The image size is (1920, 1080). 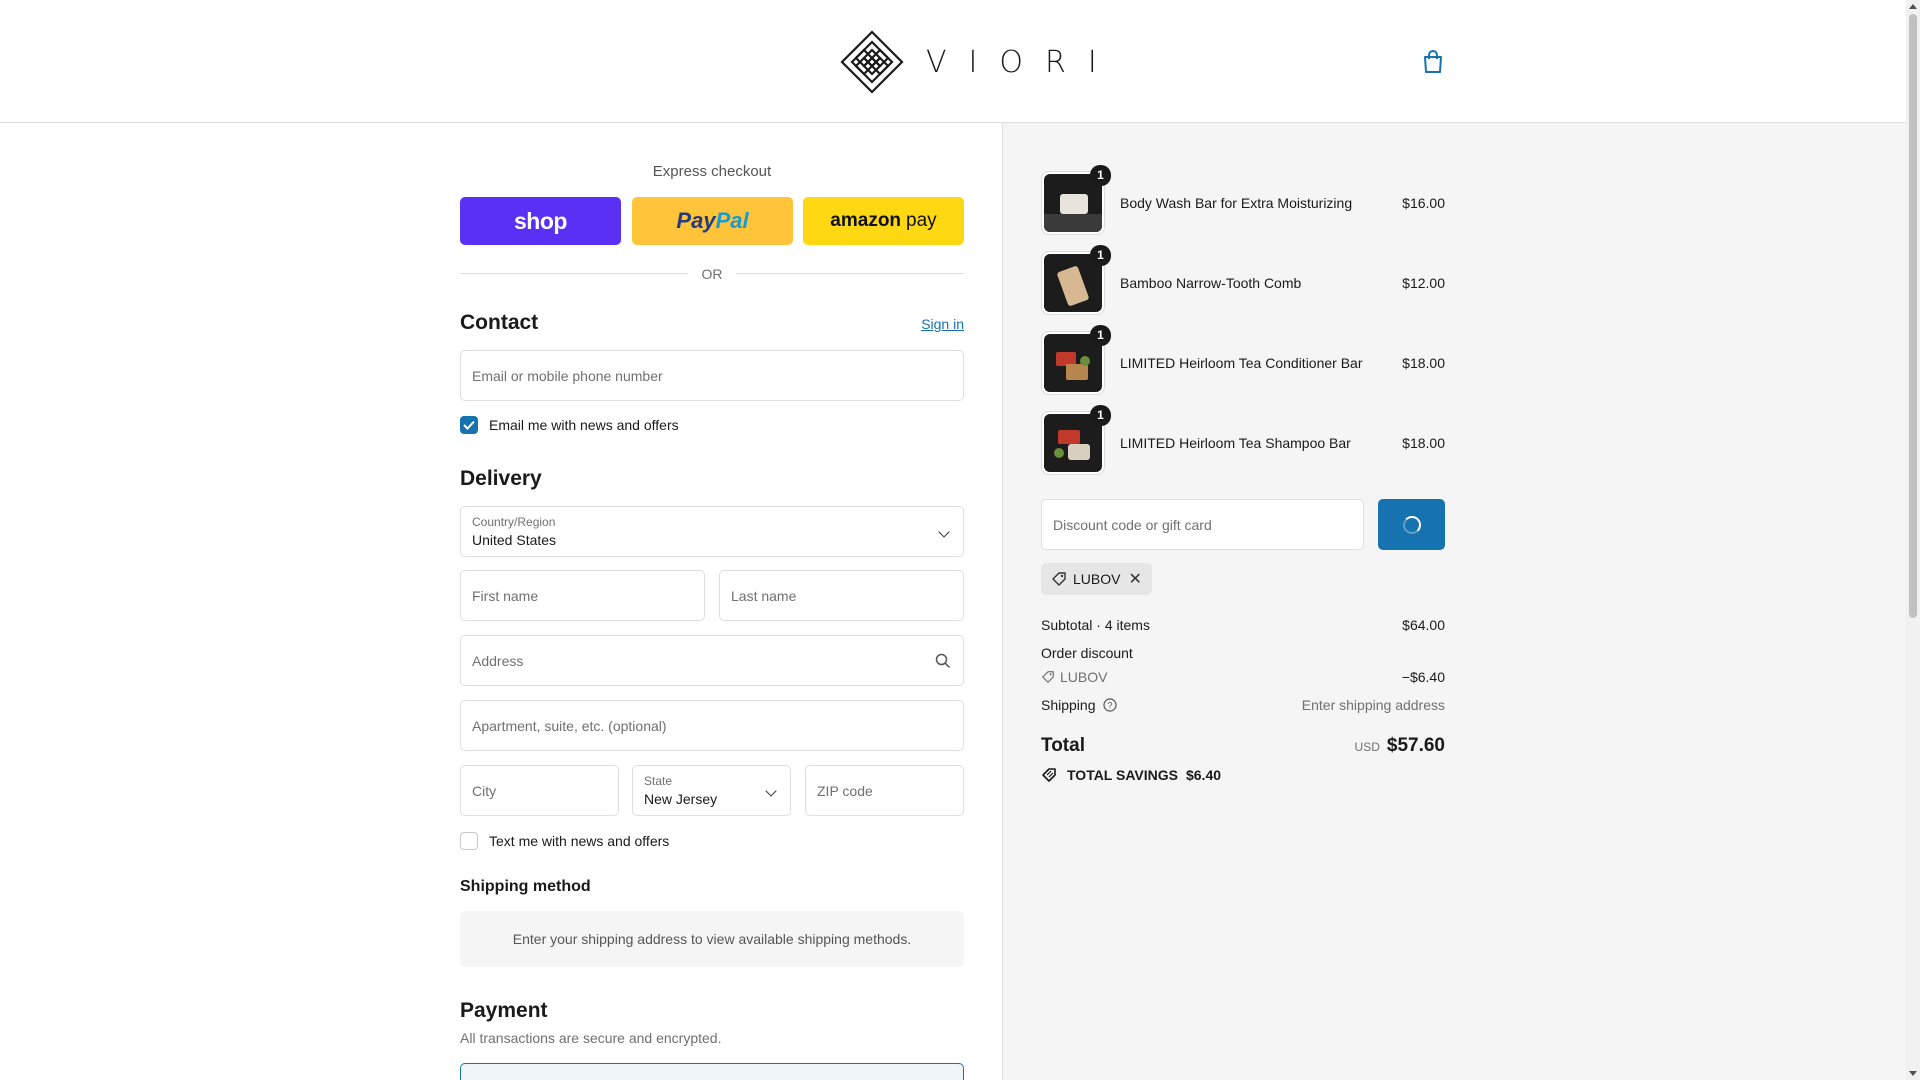 I want to click on address-placeholder: Address, so click(x=498, y=661).